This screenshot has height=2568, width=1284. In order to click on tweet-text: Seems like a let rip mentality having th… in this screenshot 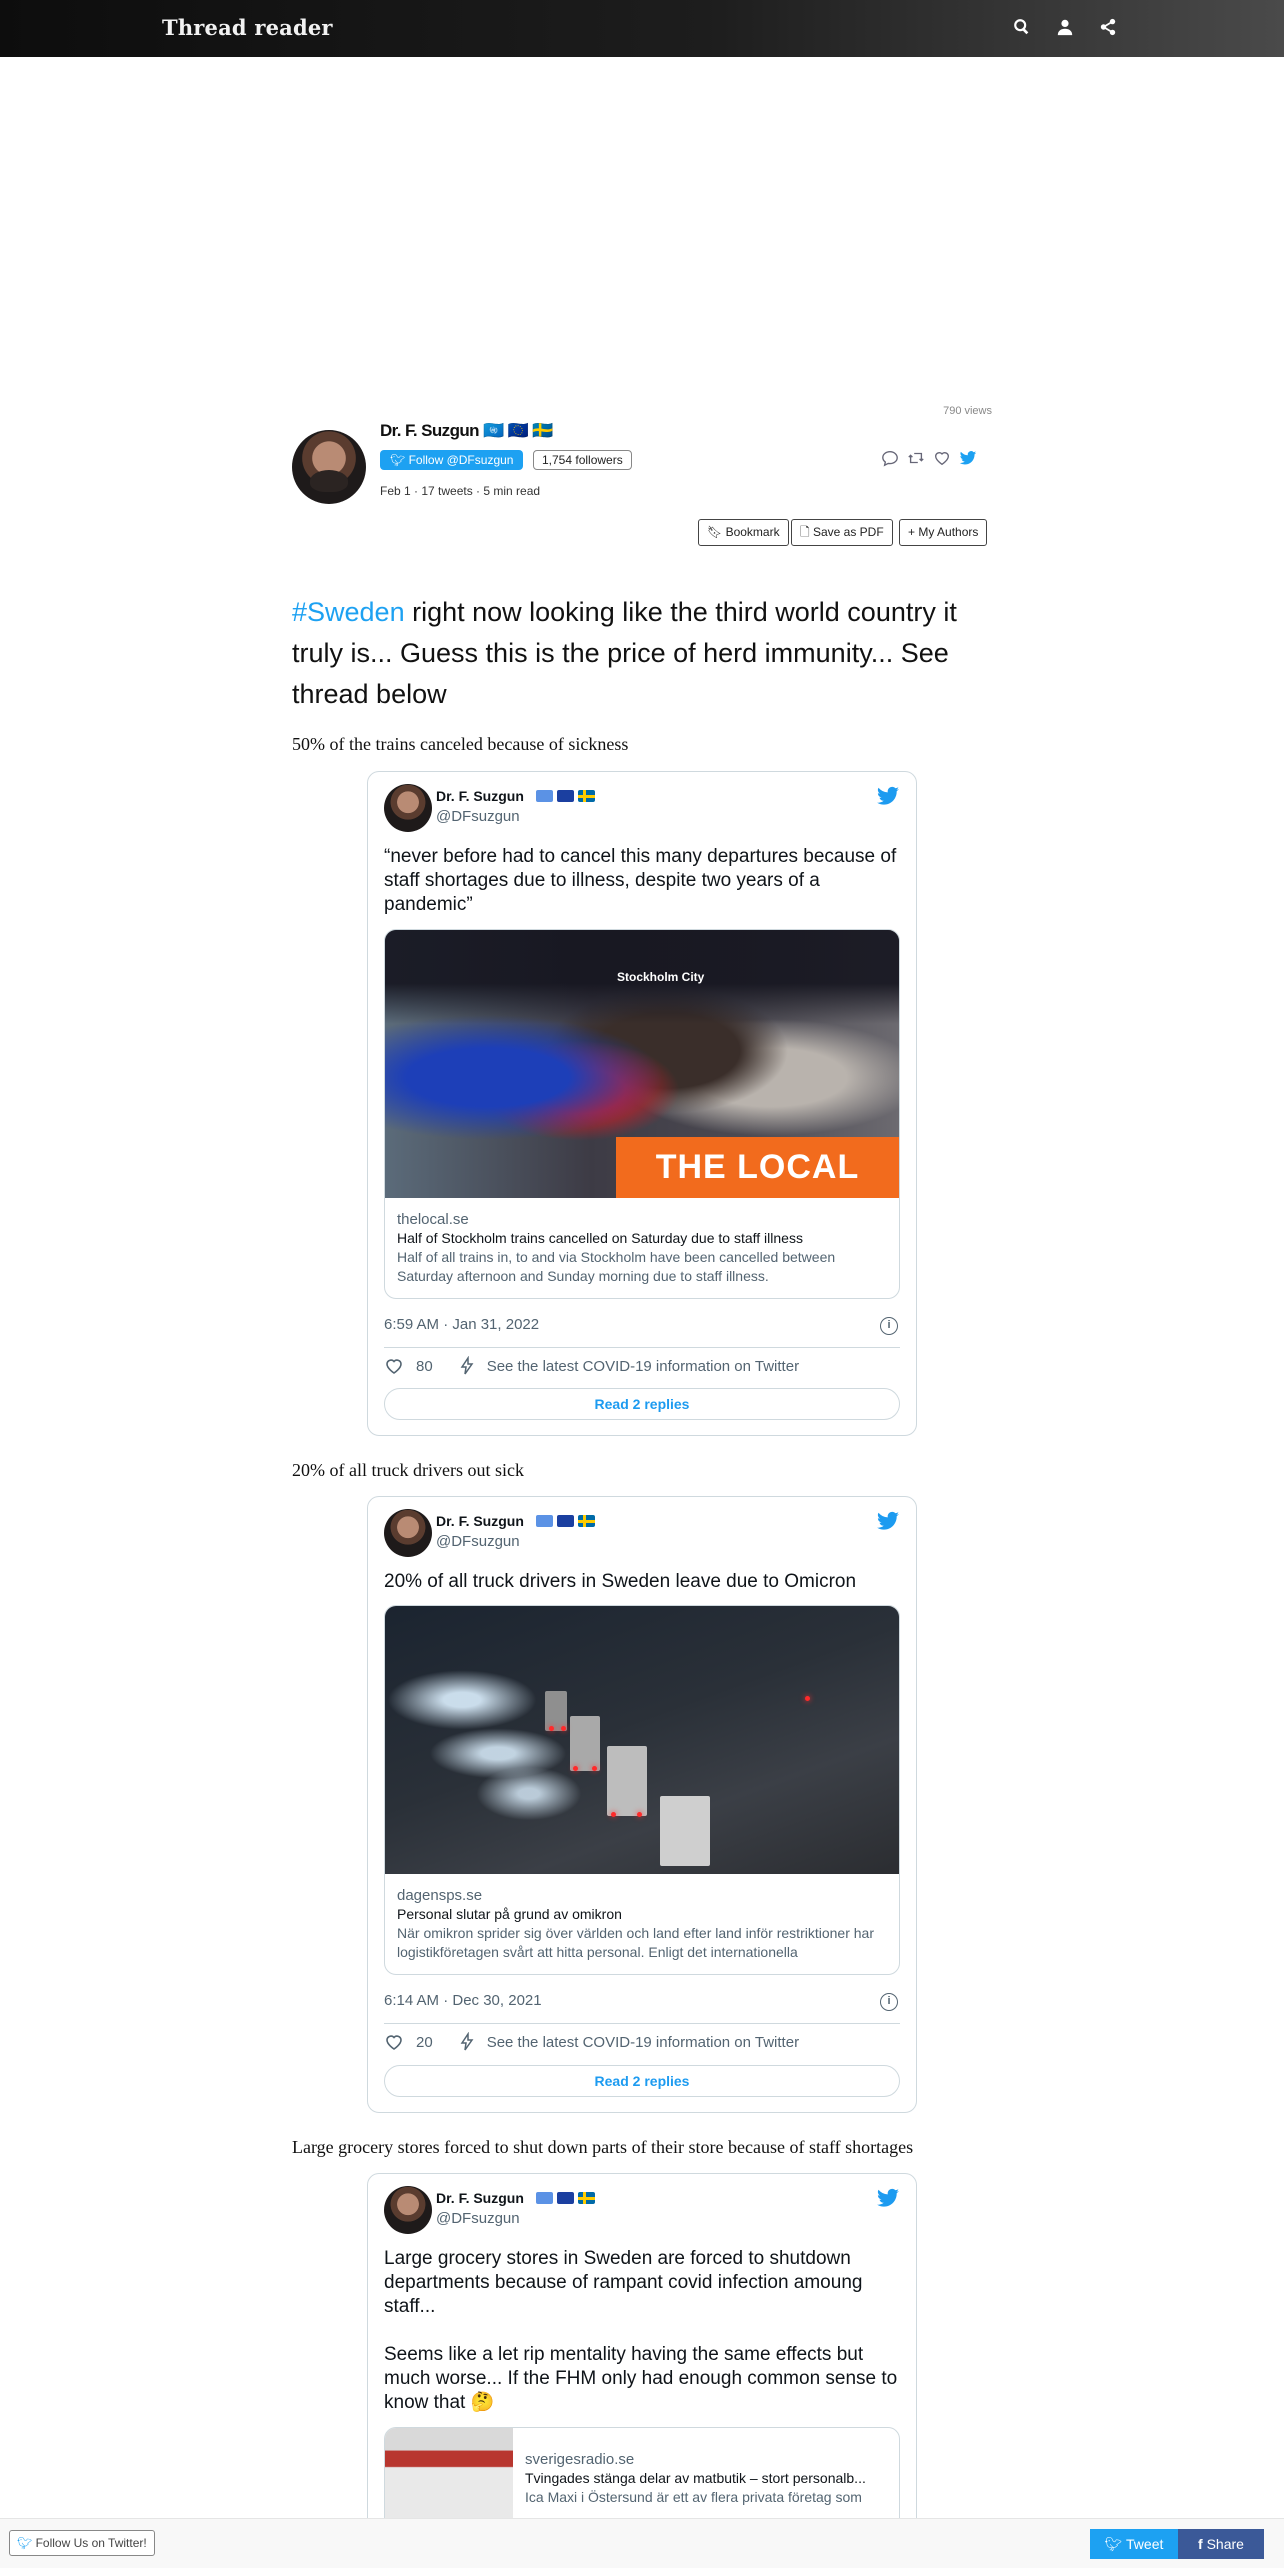, I will do `click(641, 2378)`.